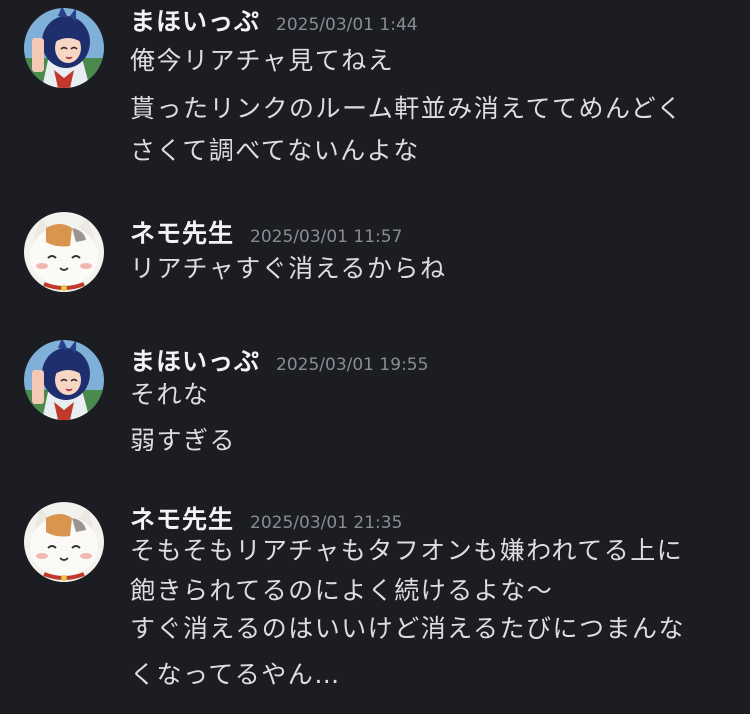 This screenshot has width=750, height=714. What do you see at coordinates (407, 108) in the screenshot?
I see `message-text: 貰ったリンクのルーム軒並み消えててめんどく` at bounding box center [407, 108].